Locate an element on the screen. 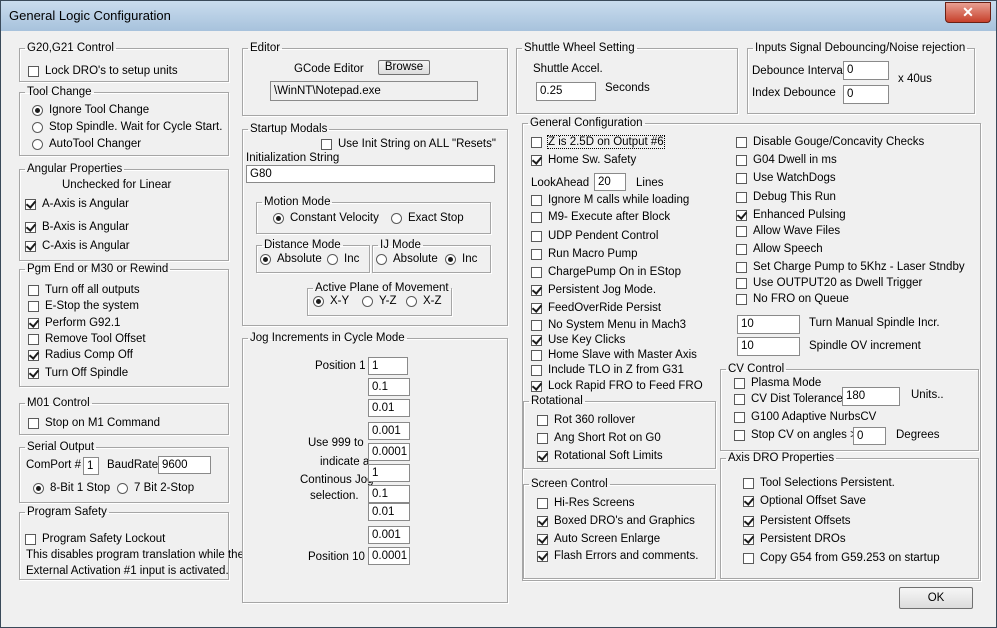  axis-dro-checkbox: Copy G54 from G59.253 on startup is located at coordinates (841, 558).